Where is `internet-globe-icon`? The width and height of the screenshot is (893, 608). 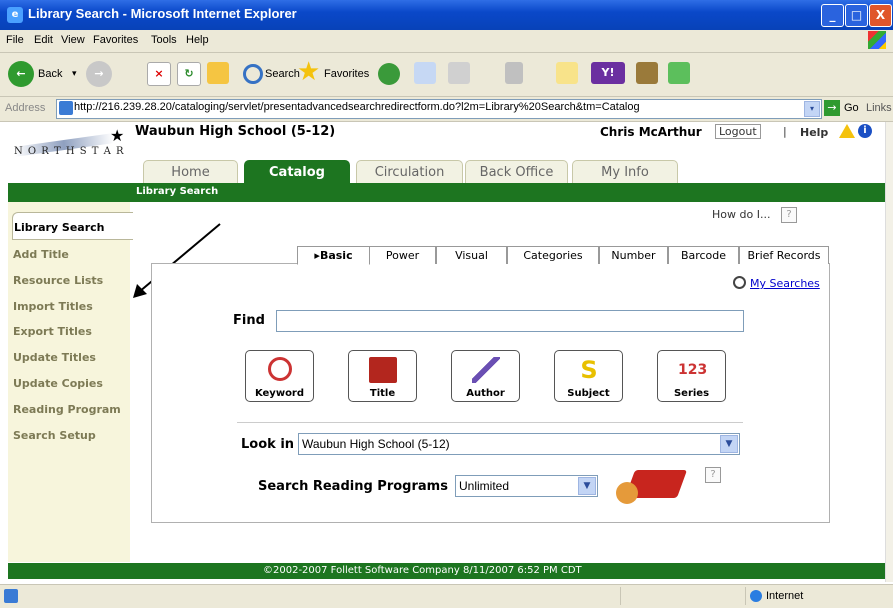
internet-globe-icon is located at coordinates (756, 596).